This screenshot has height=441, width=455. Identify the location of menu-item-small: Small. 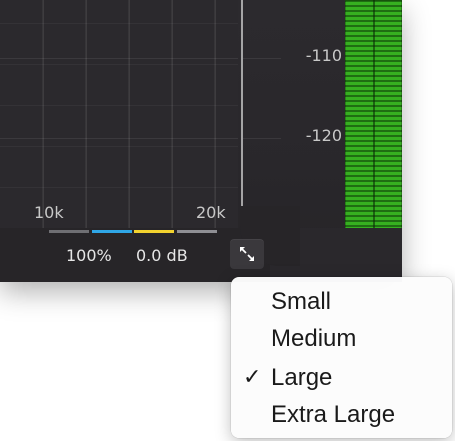
(341, 302).